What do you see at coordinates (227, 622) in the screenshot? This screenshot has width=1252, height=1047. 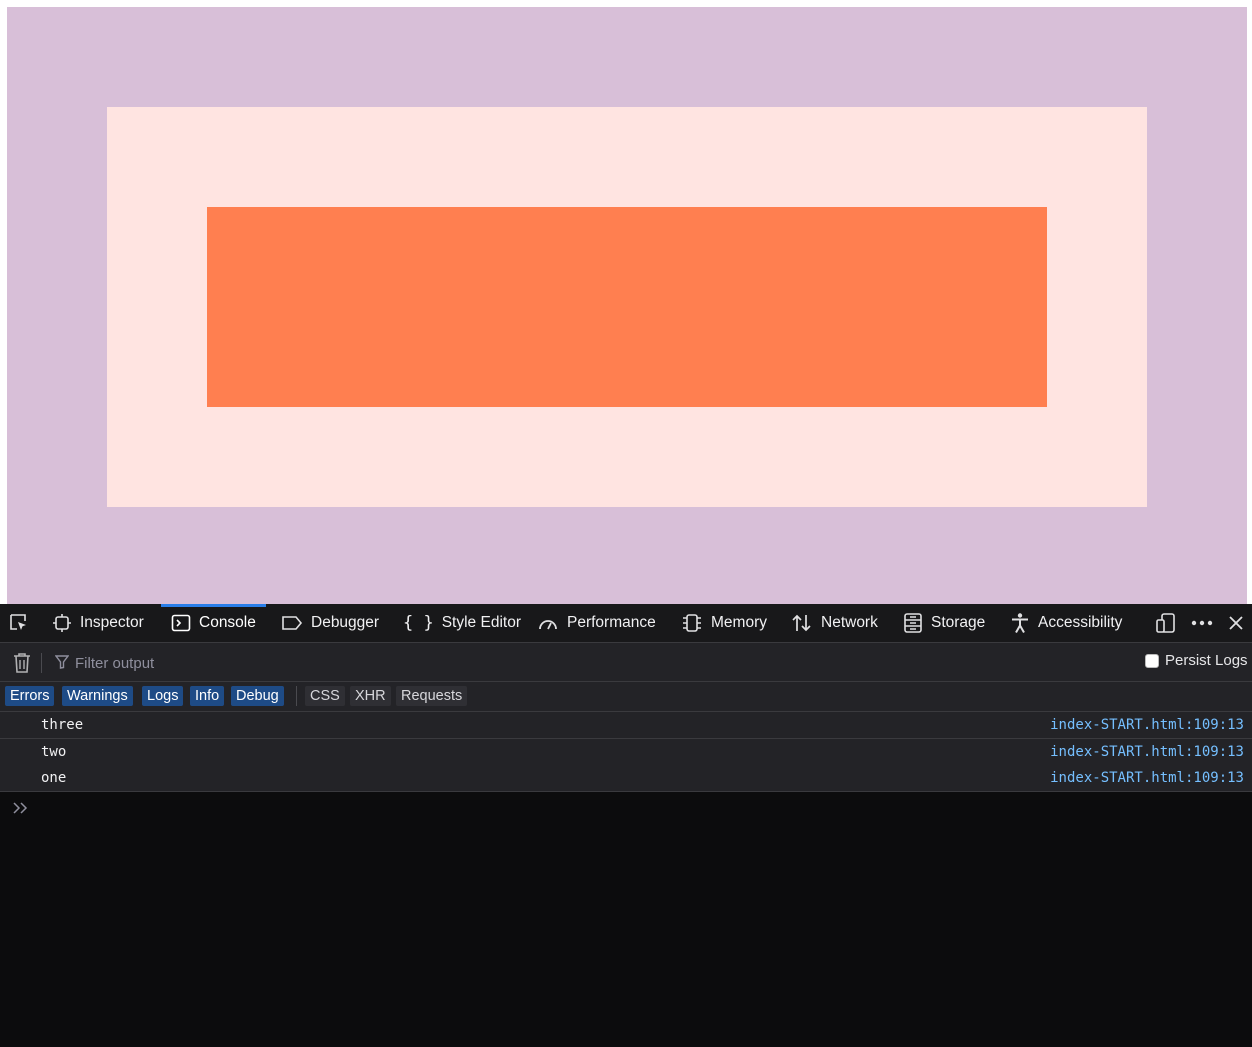 I see `tab-label: Console` at bounding box center [227, 622].